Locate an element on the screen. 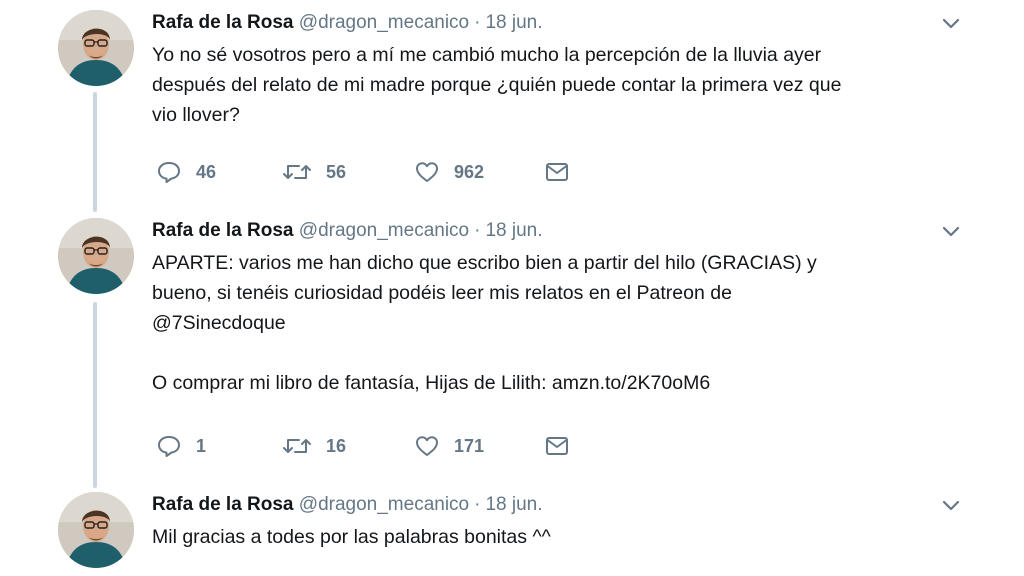 The height and width of the screenshot is (576, 1024). reply-count: 46 is located at coordinates (206, 171).